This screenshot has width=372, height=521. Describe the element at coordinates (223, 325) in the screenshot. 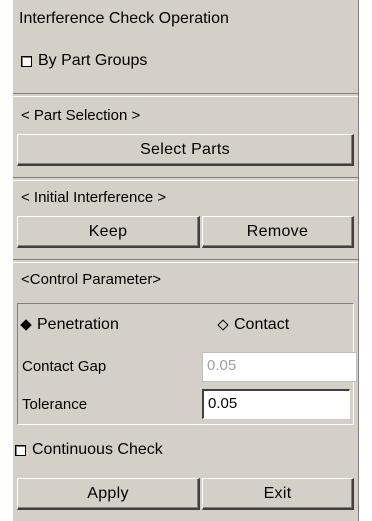

I see `radio-unselected-icon` at that location.